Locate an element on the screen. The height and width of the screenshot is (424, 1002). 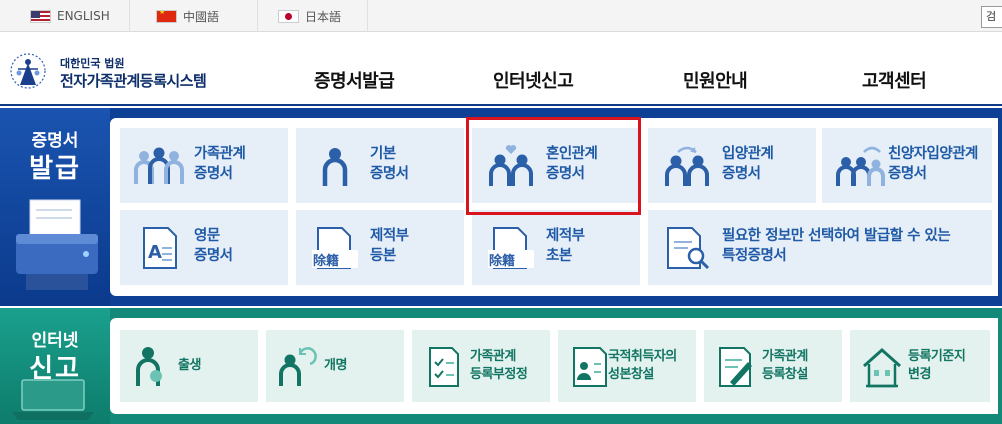
org-name: 대한민국 법원 is located at coordinates (92, 63).